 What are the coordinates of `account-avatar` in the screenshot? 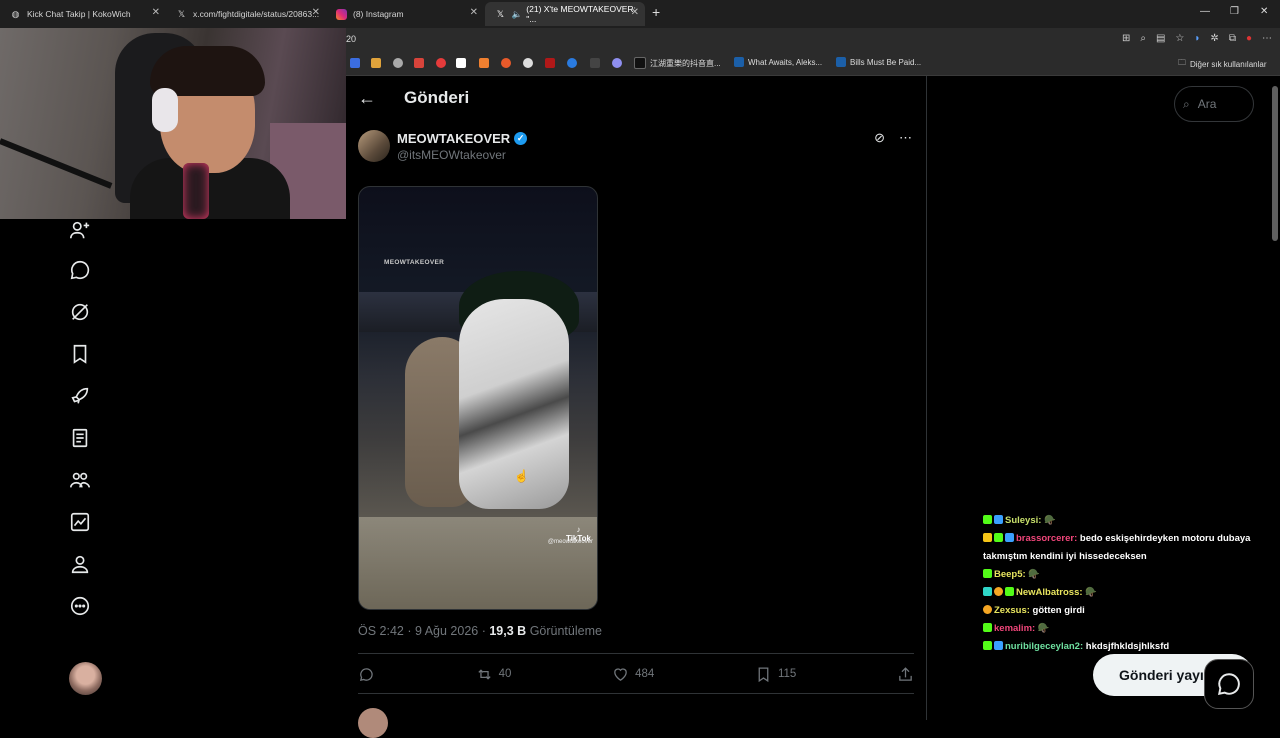 It's located at (85, 678).